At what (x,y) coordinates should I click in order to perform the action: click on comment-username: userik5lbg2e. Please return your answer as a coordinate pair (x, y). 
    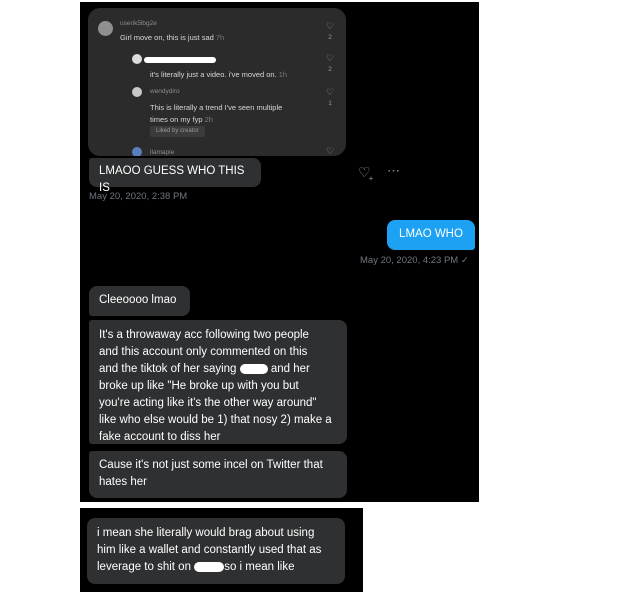
    Looking at the image, I should click on (138, 23).